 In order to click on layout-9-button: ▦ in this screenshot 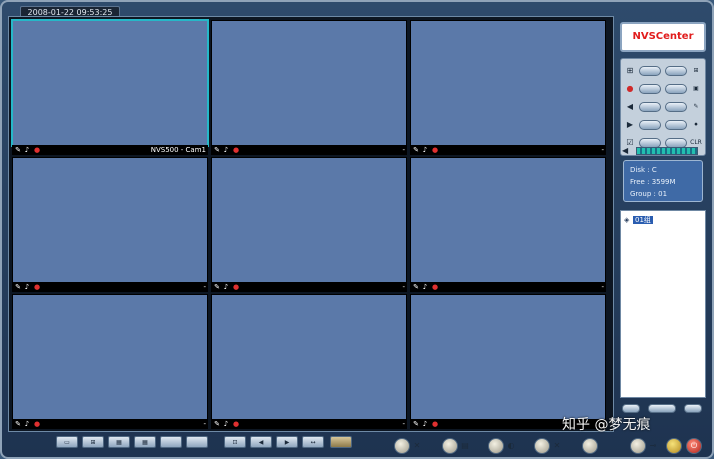, I will do `click(119, 442)`.